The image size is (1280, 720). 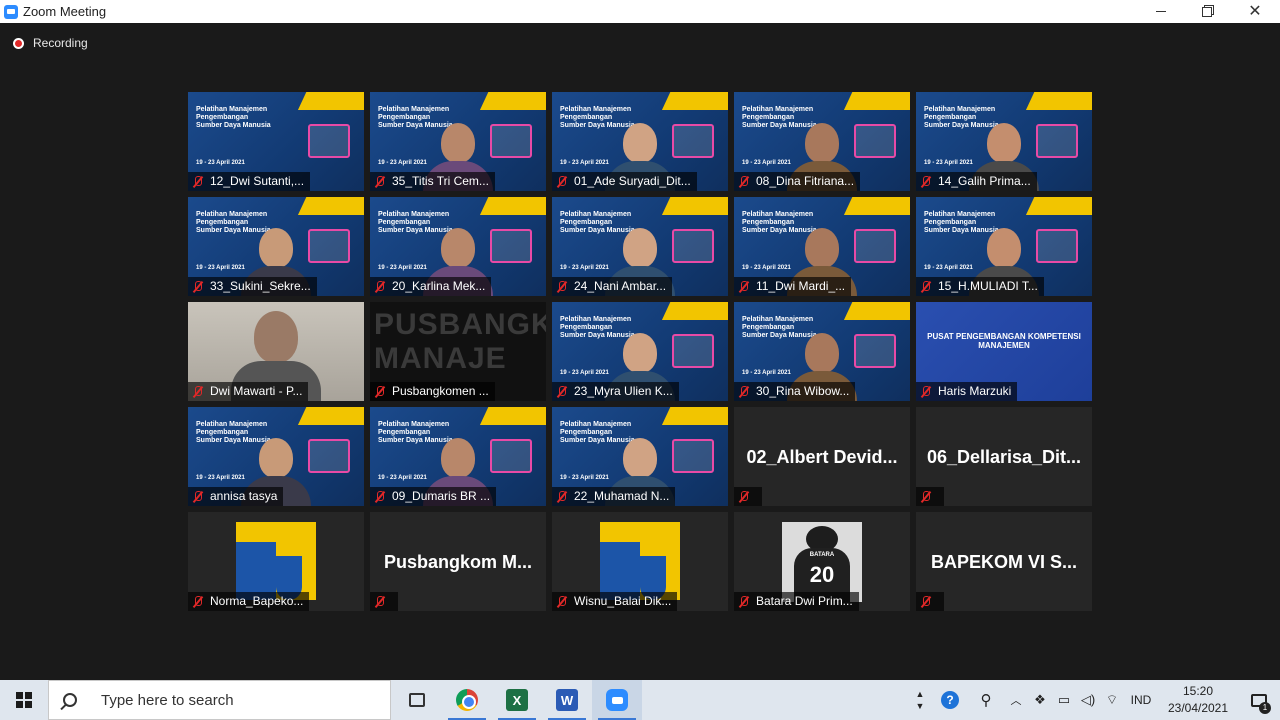 I want to click on taskbar-excel: X, so click(x=517, y=700).